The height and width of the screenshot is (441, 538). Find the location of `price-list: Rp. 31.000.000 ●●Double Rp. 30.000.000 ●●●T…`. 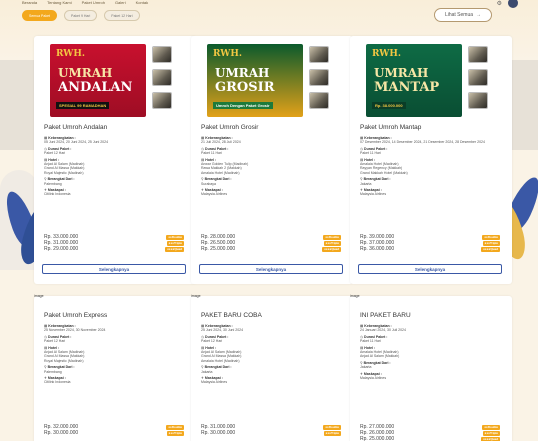

price-list: Rp. 31.000.000 ●●Double Rp. 30.000.000 ●●●T… is located at coordinates (271, 430).